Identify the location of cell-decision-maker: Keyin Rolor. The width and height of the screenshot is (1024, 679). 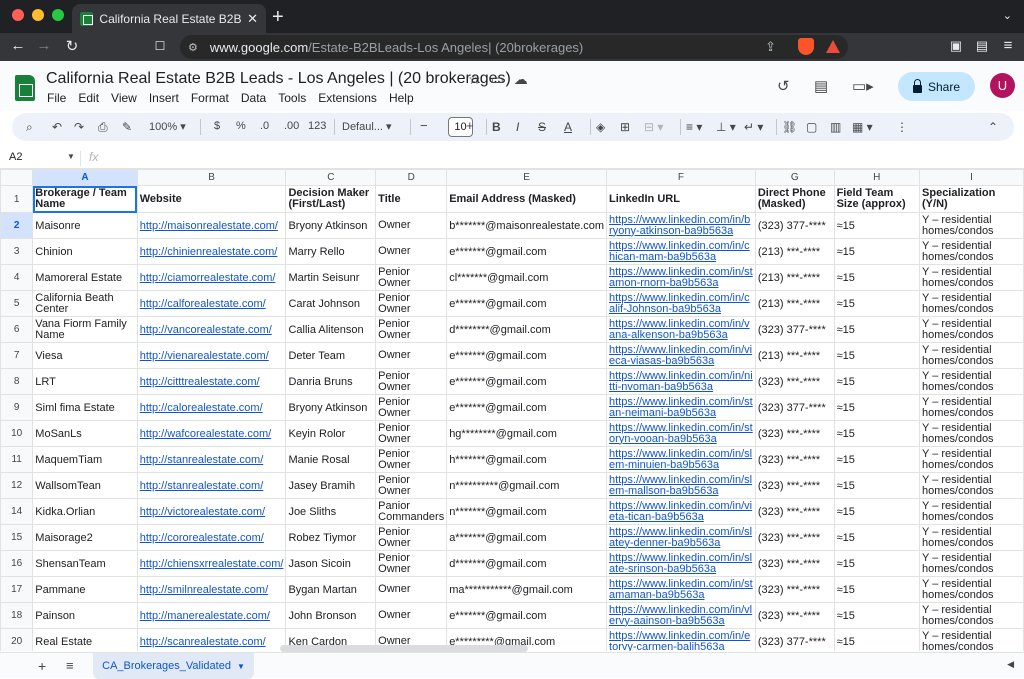
(331, 433).